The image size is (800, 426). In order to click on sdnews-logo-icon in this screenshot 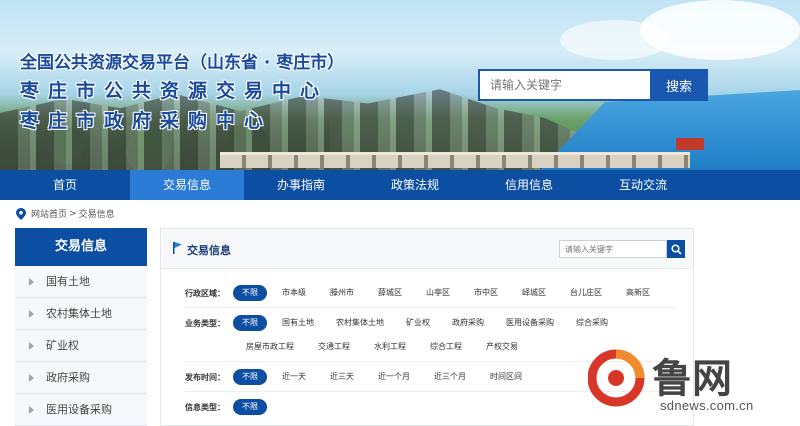, I will do `click(616, 378)`.